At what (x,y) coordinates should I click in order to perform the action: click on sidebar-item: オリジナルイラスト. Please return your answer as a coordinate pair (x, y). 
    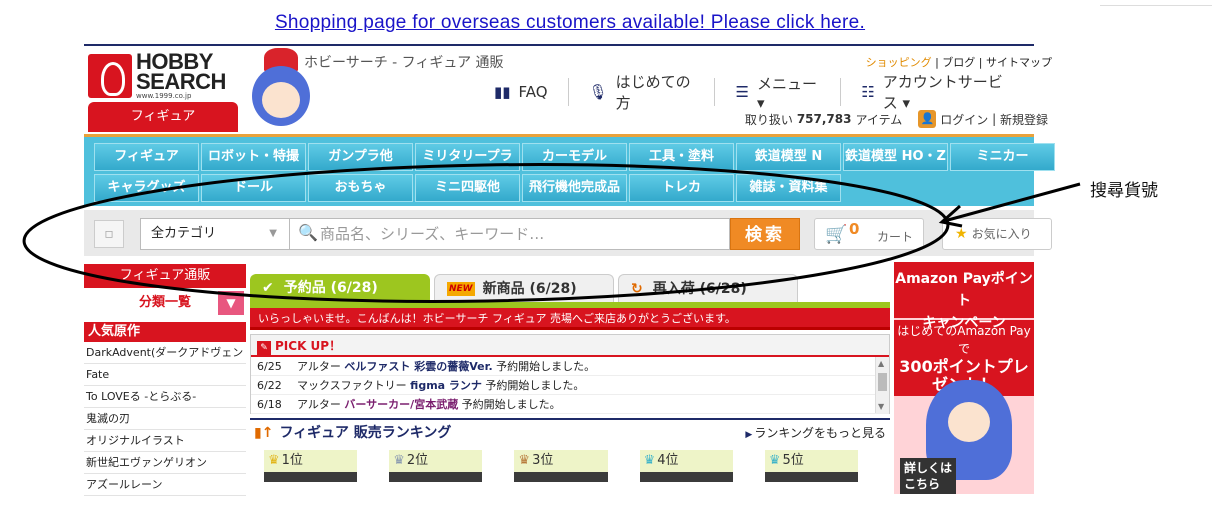
    Looking at the image, I should click on (165, 441).